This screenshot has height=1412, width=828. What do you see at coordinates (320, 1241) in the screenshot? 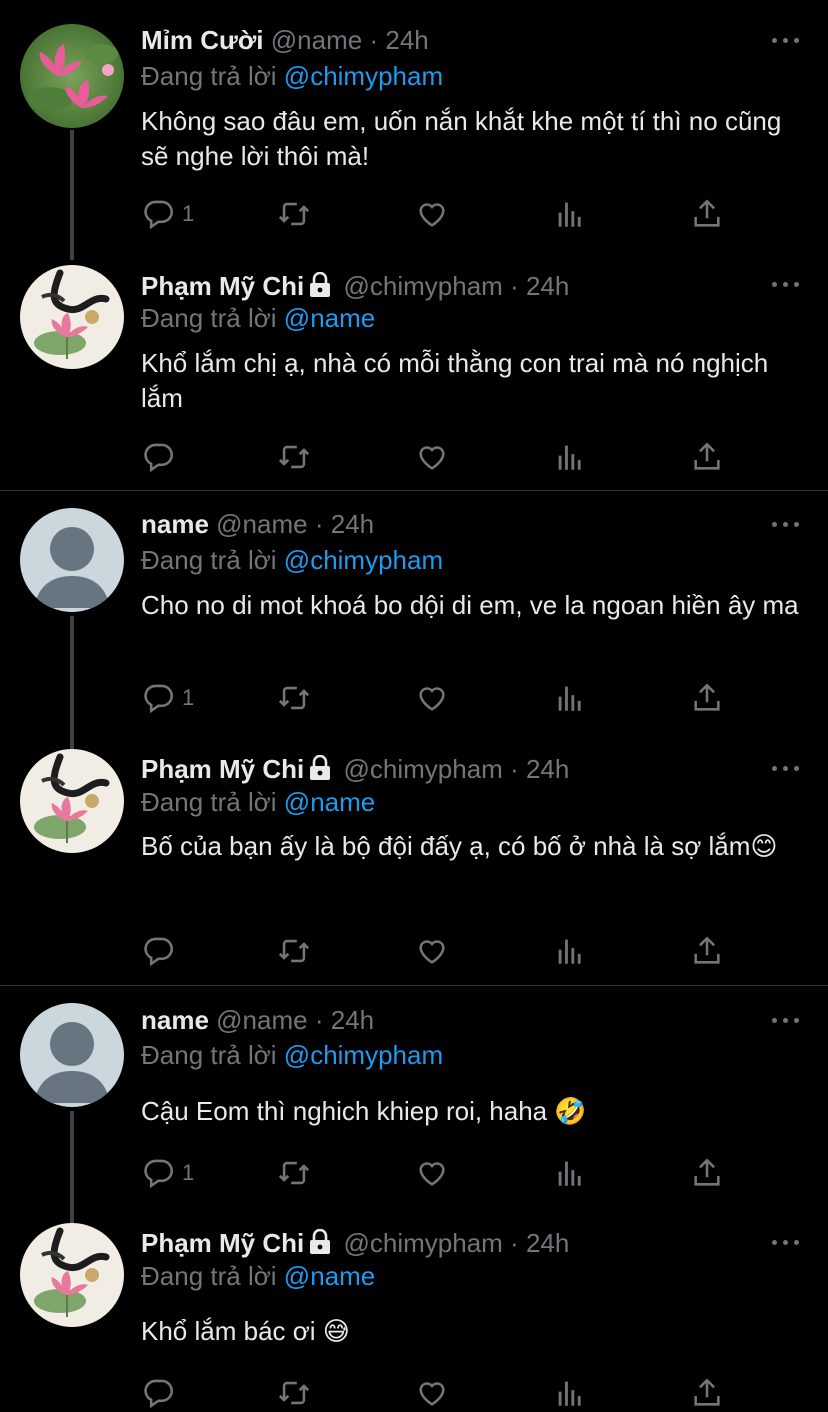
I see `lock-icon` at bounding box center [320, 1241].